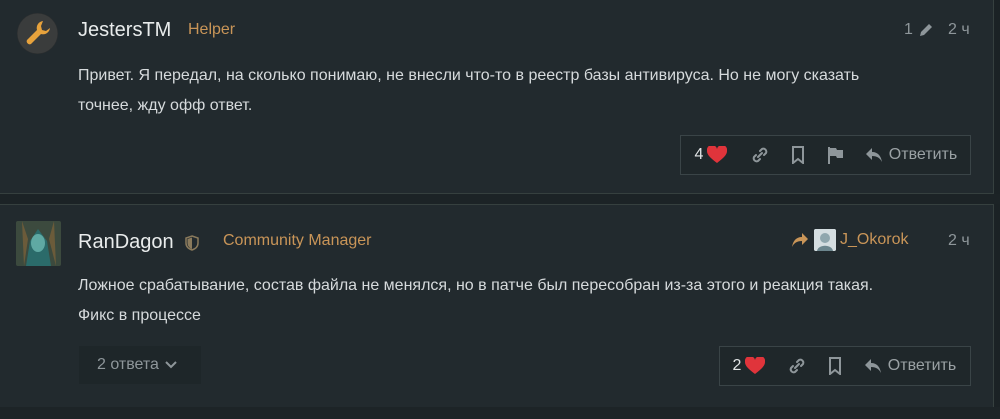 The height and width of the screenshot is (419, 1000). I want to click on like-button: 4, so click(711, 155).